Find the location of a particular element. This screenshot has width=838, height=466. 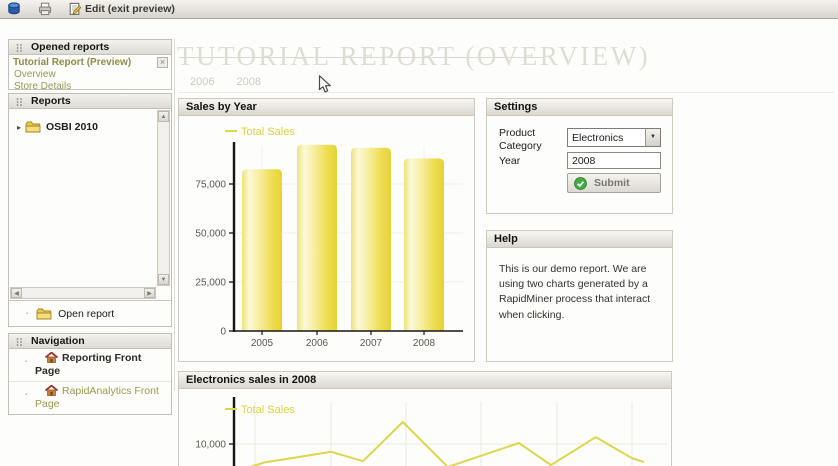

nav-item-rapidanalytics-front-page: ▪ RapidAnalytics Front Page is located at coordinates (90, 398).